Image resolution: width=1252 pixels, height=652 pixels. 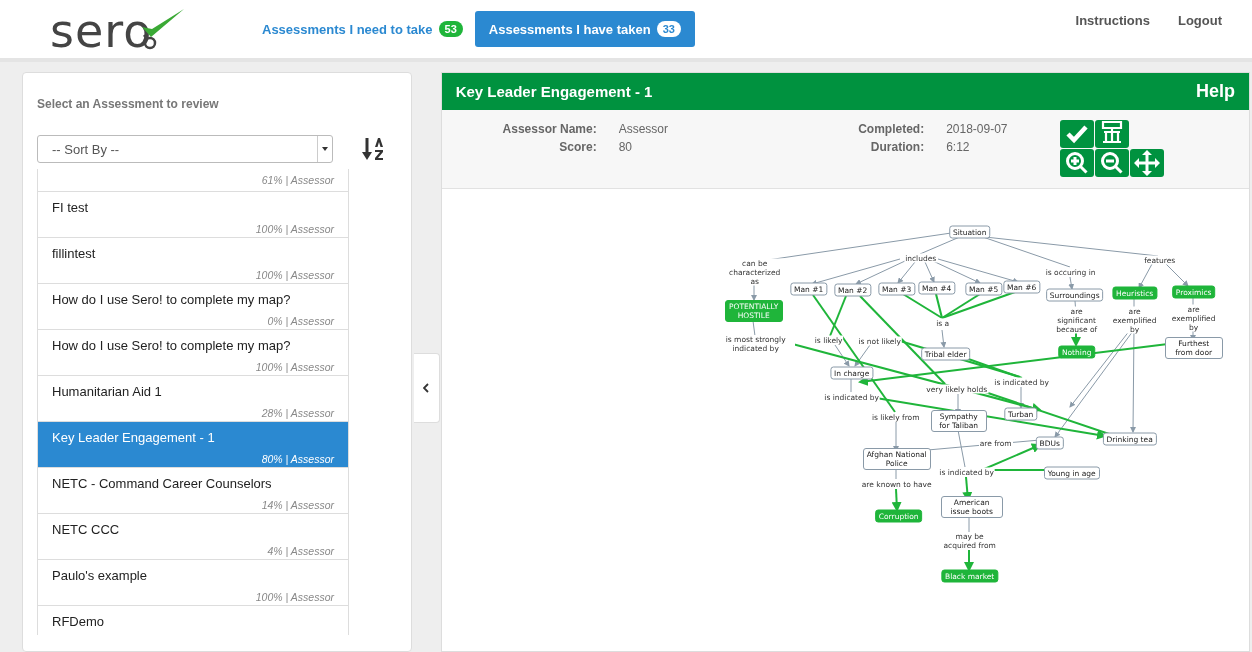 I want to click on header-link: Instructions, so click(x=1112, y=20).